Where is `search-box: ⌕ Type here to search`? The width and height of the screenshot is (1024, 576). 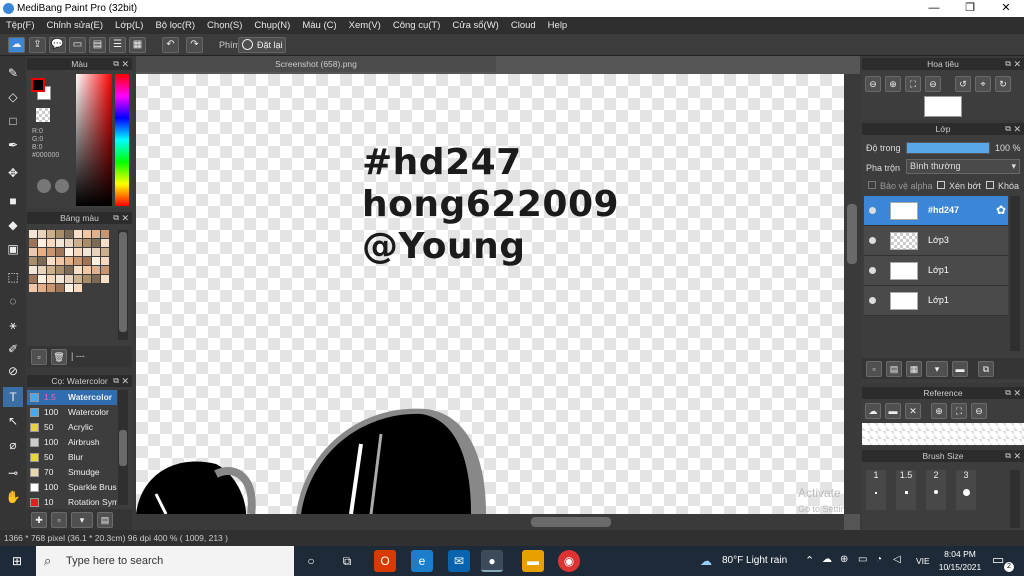
search-box: ⌕ Type here to search is located at coordinates (165, 561).